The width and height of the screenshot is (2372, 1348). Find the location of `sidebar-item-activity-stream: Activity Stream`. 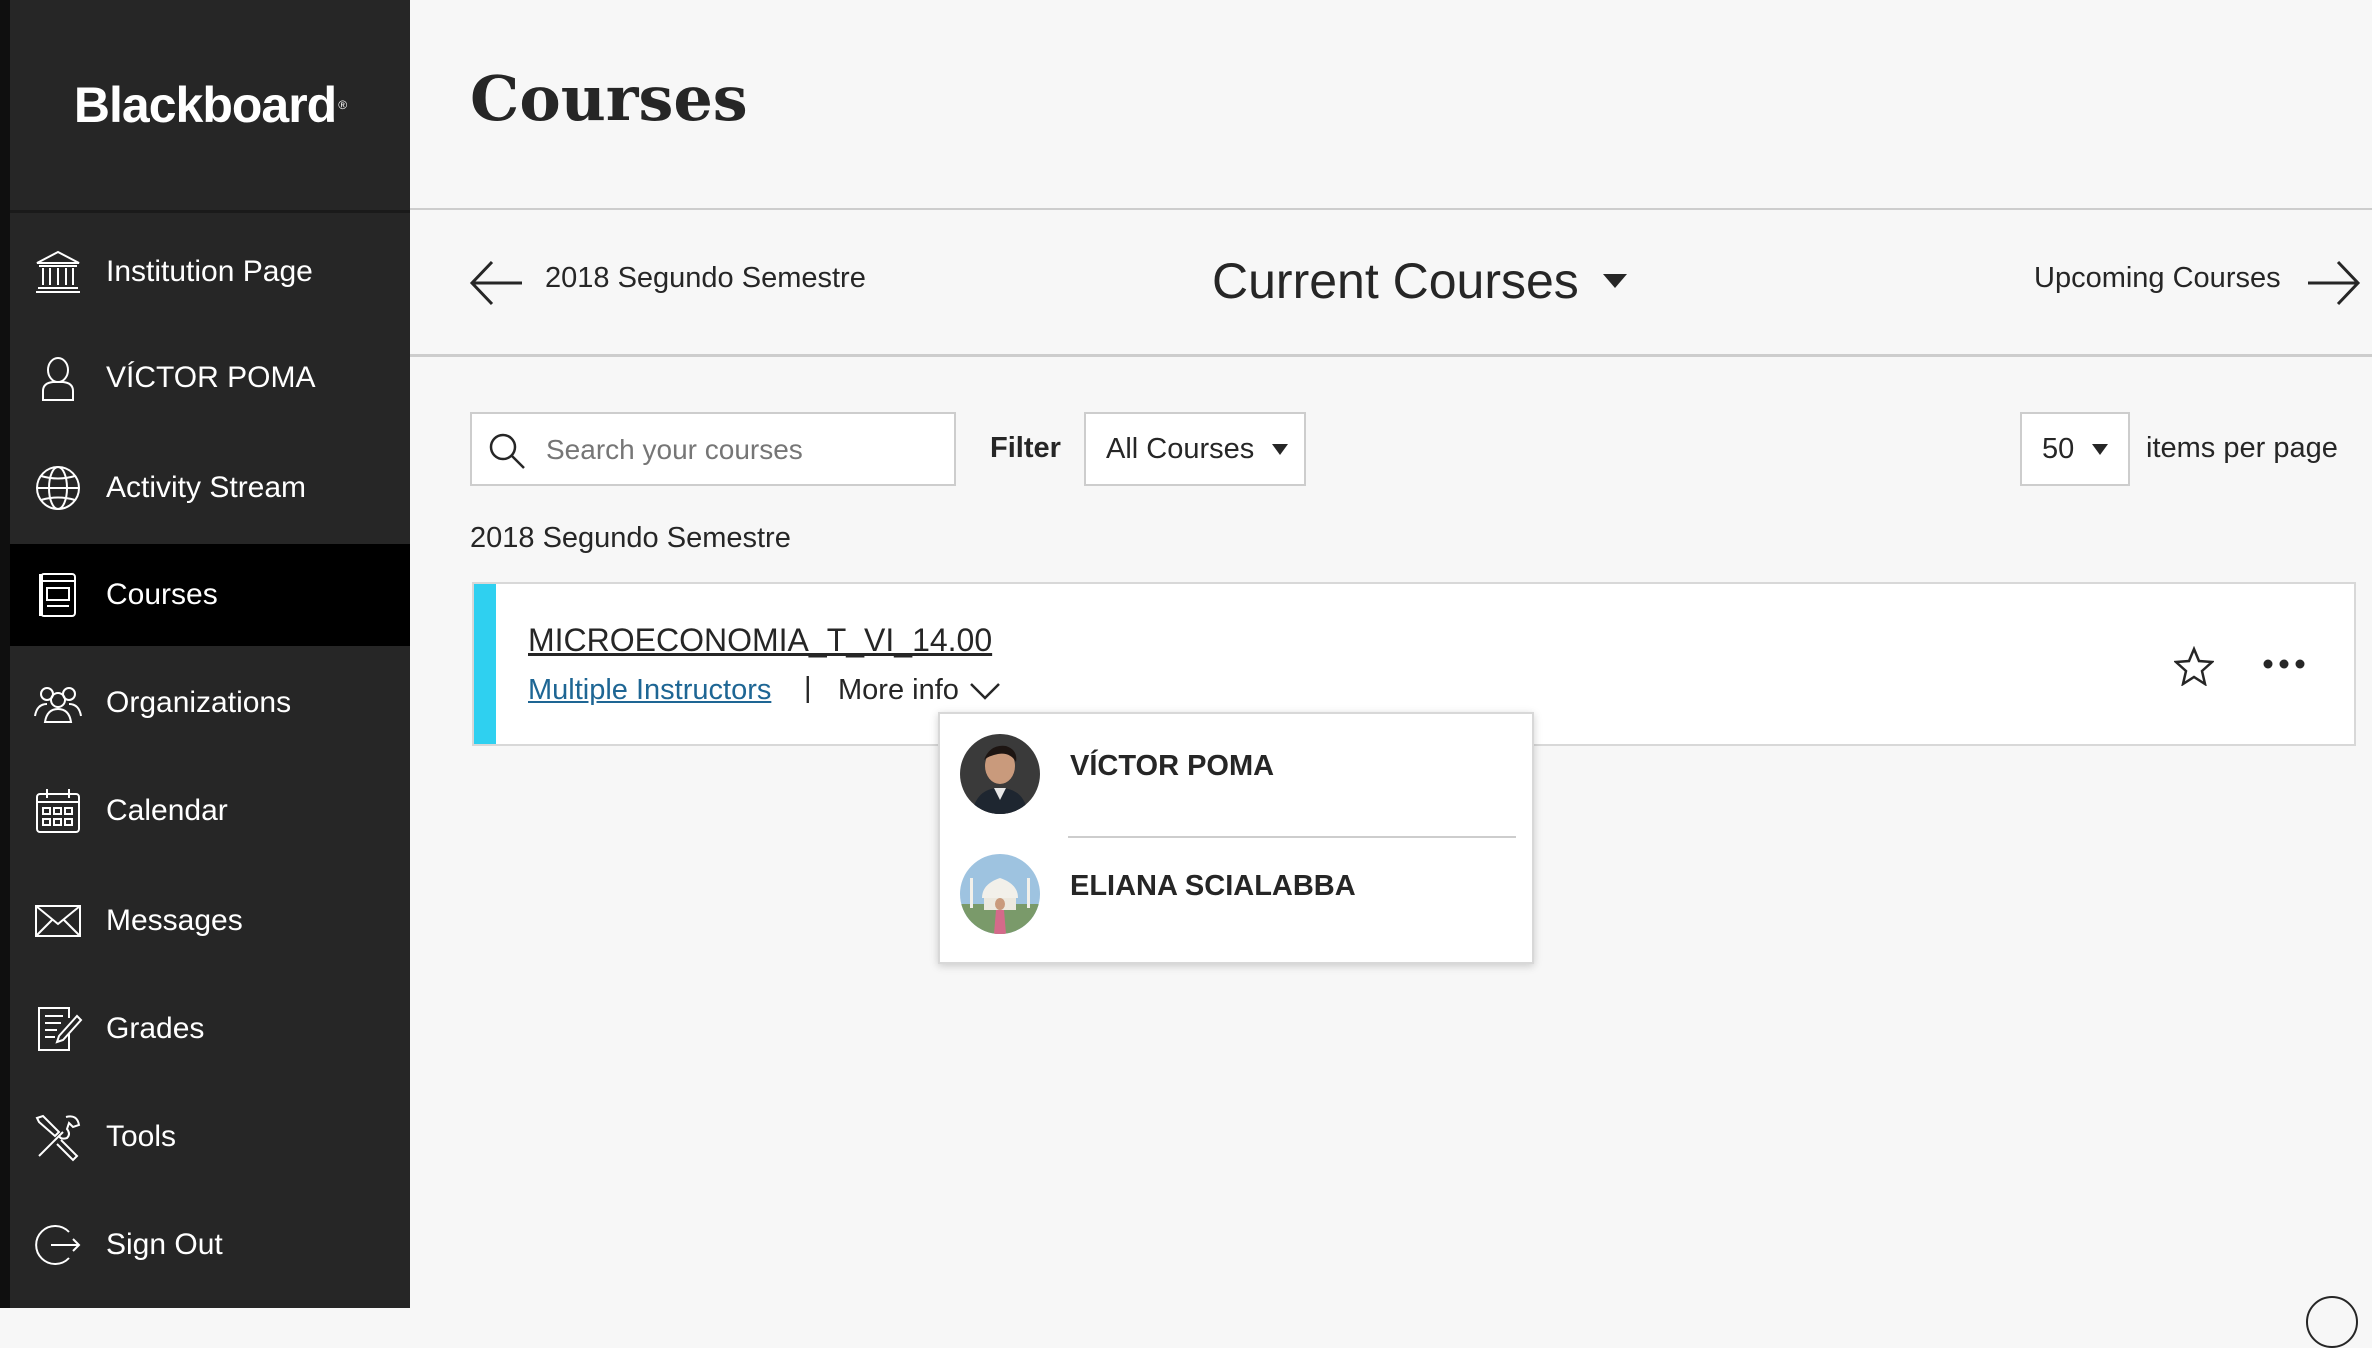

sidebar-item-activity-stream: Activity Stream is located at coordinates (210, 488).